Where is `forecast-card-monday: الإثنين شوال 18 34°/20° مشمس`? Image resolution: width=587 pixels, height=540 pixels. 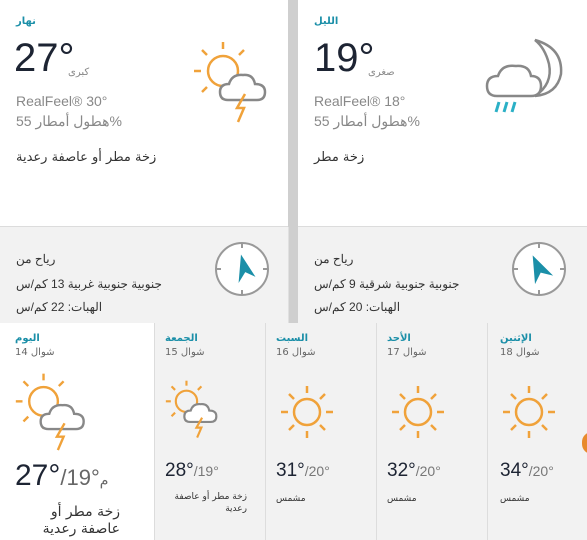 forecast-card-monday: الإثنين شوال 18 34°/20° مشمس is located at coordinates (537, 431).